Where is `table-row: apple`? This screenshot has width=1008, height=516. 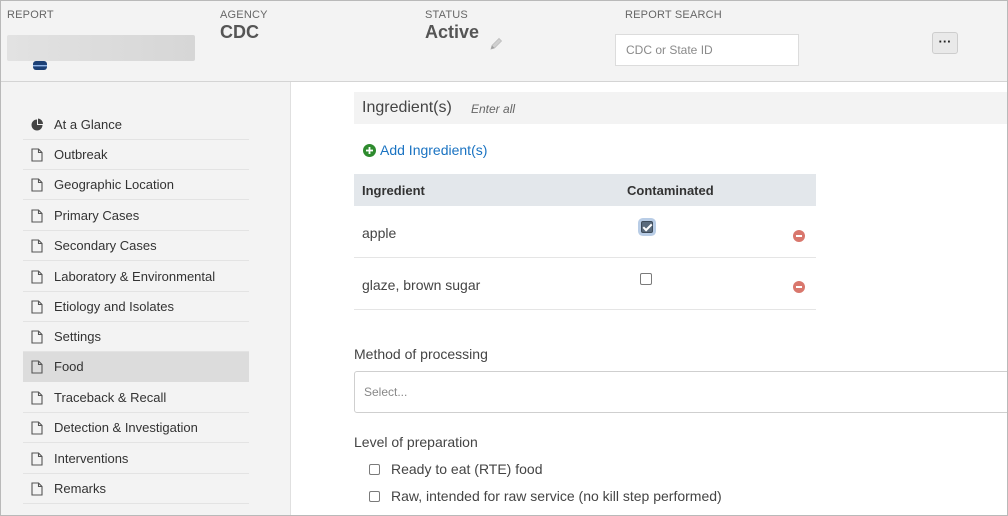
table-row: apple is located at coordinates (585, 232).